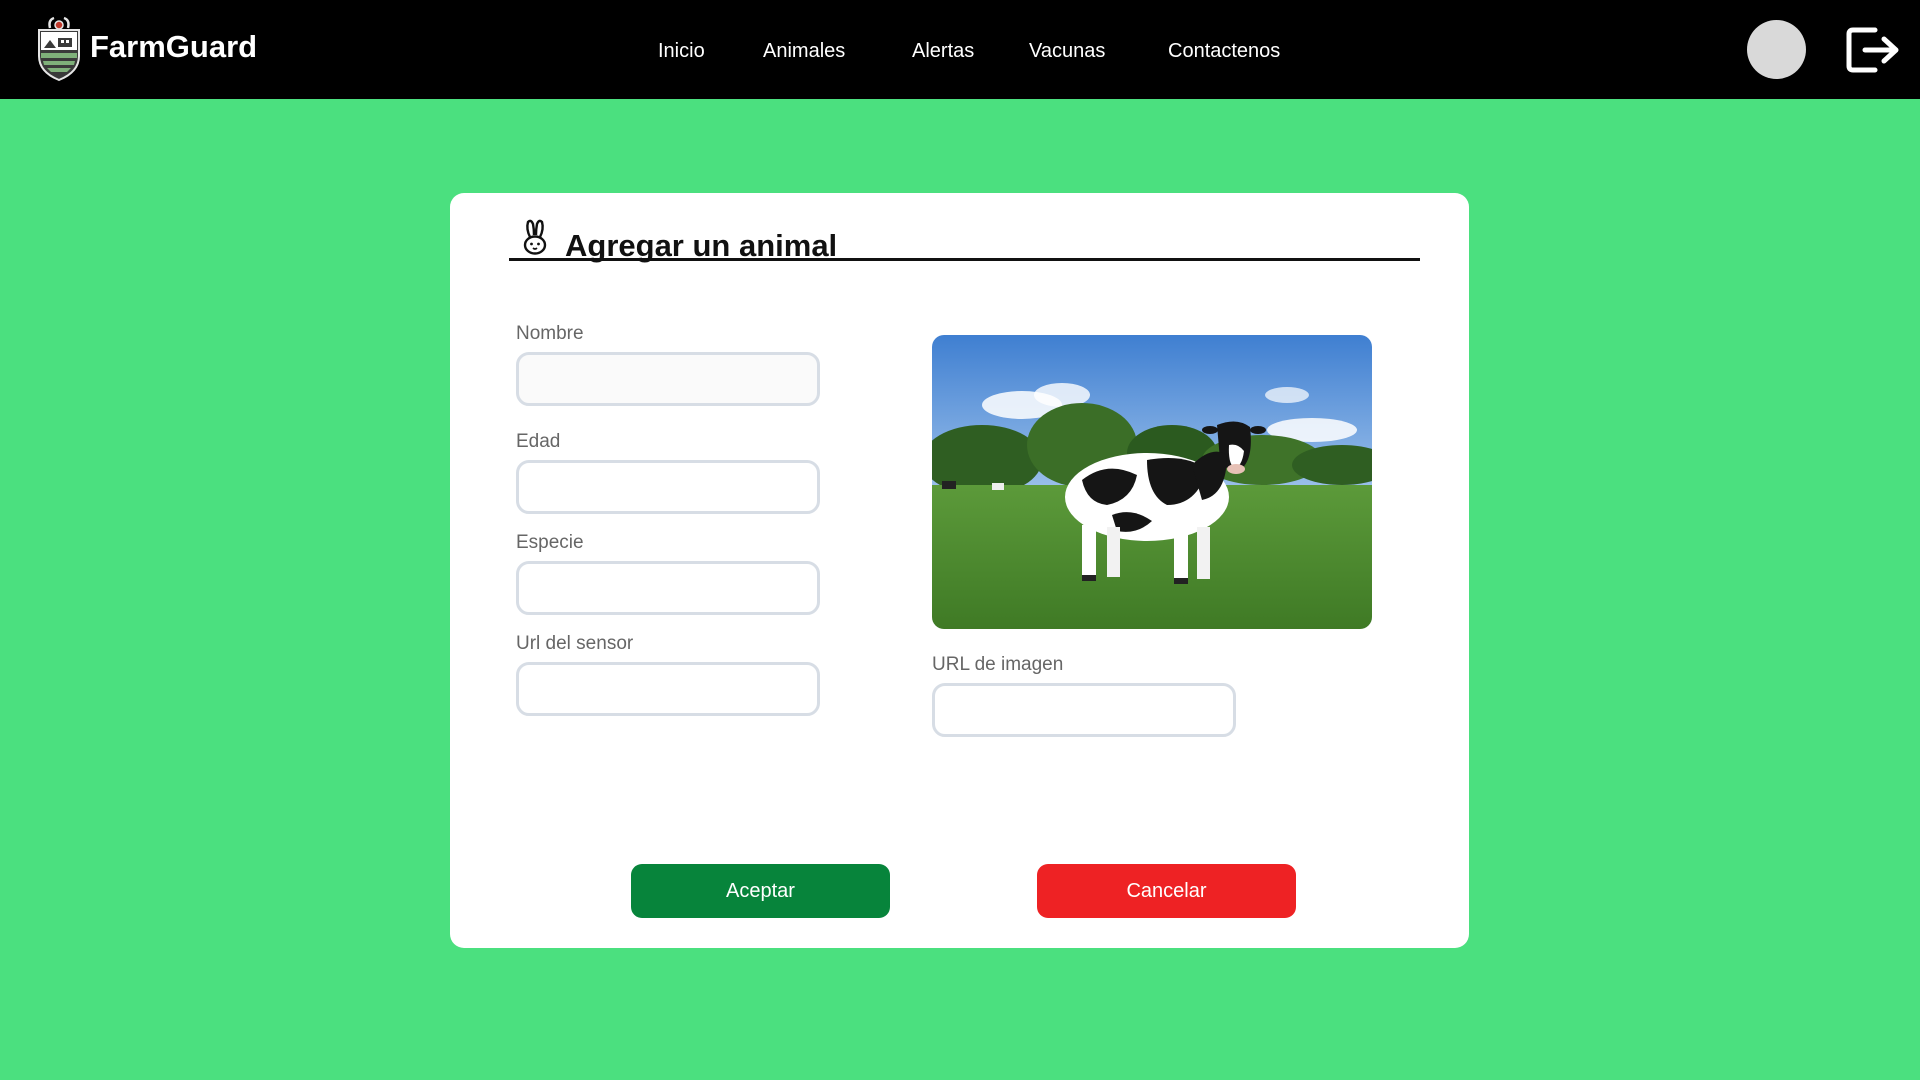 The image size is (1920, 1080). I want to click on nav-item-vacunas: Vacunas, so click(1067, 51).